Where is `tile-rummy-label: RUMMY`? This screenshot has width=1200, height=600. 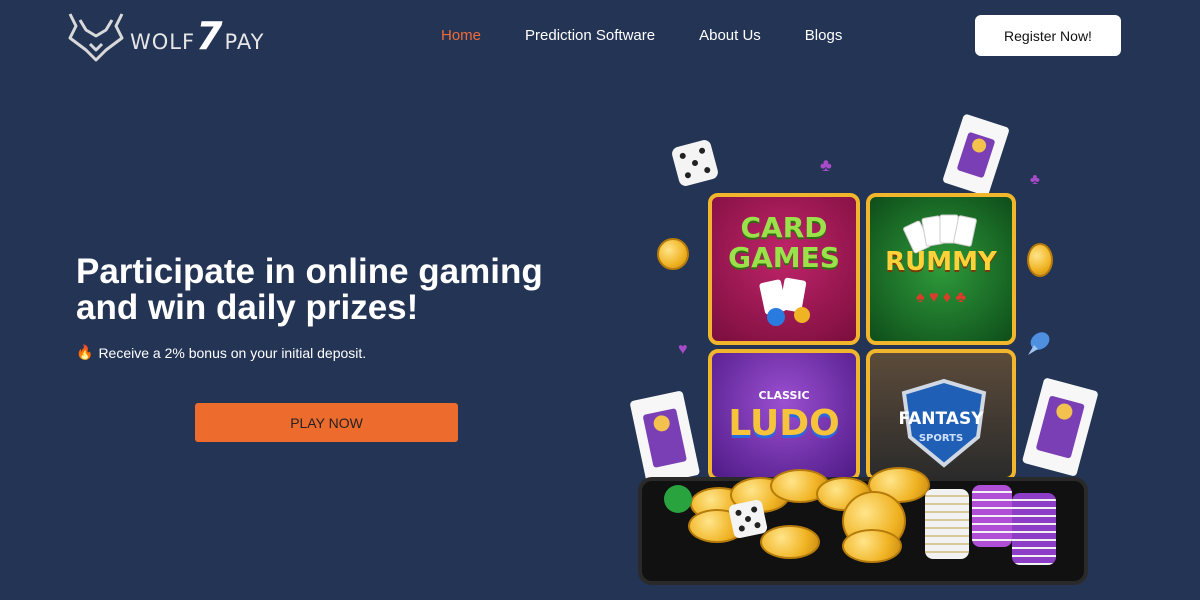
tile-rummy-label: RUMMY is located at coordinates (941, 262).